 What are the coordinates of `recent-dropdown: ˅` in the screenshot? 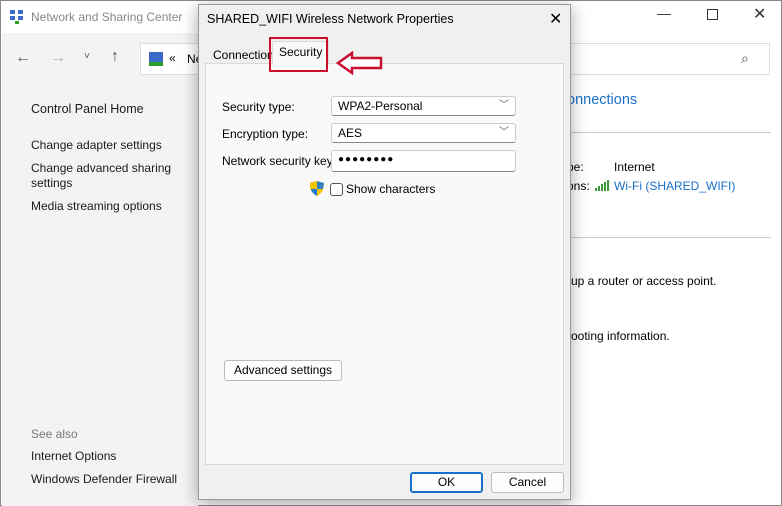 It's located at (87, 56).